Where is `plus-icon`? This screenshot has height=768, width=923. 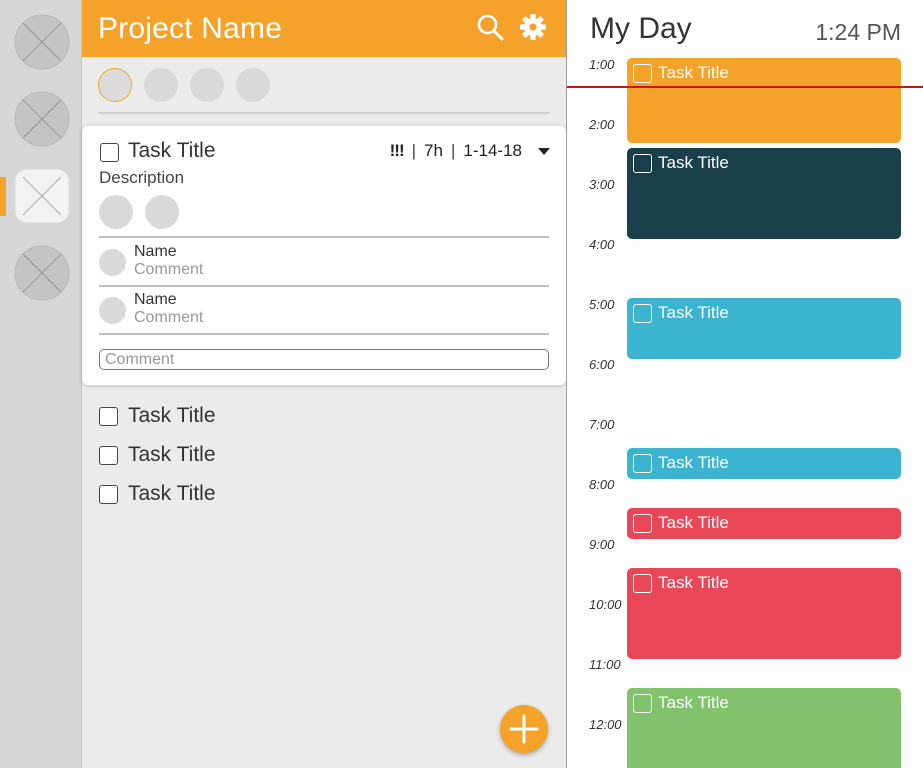
plus-icon is located at coordinates (524, 729).